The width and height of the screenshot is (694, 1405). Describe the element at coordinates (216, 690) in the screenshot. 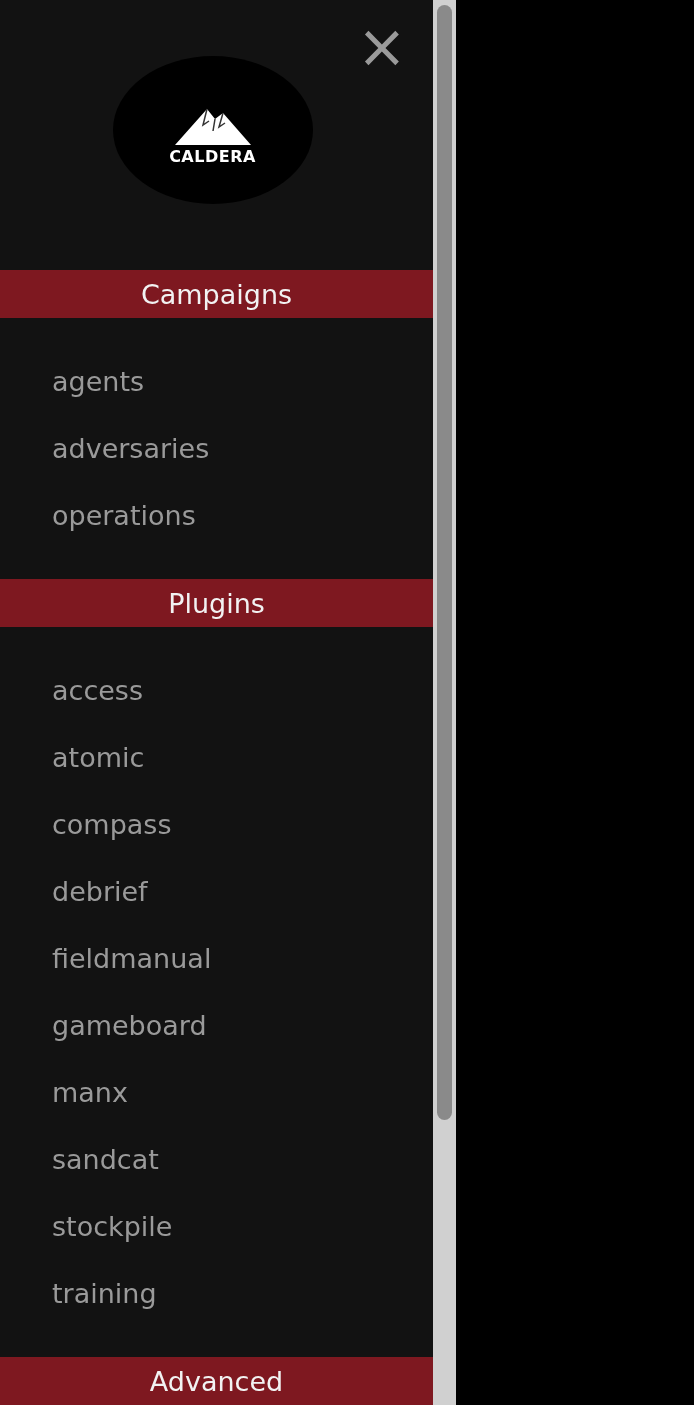

I see `nav-link: access` at that location.